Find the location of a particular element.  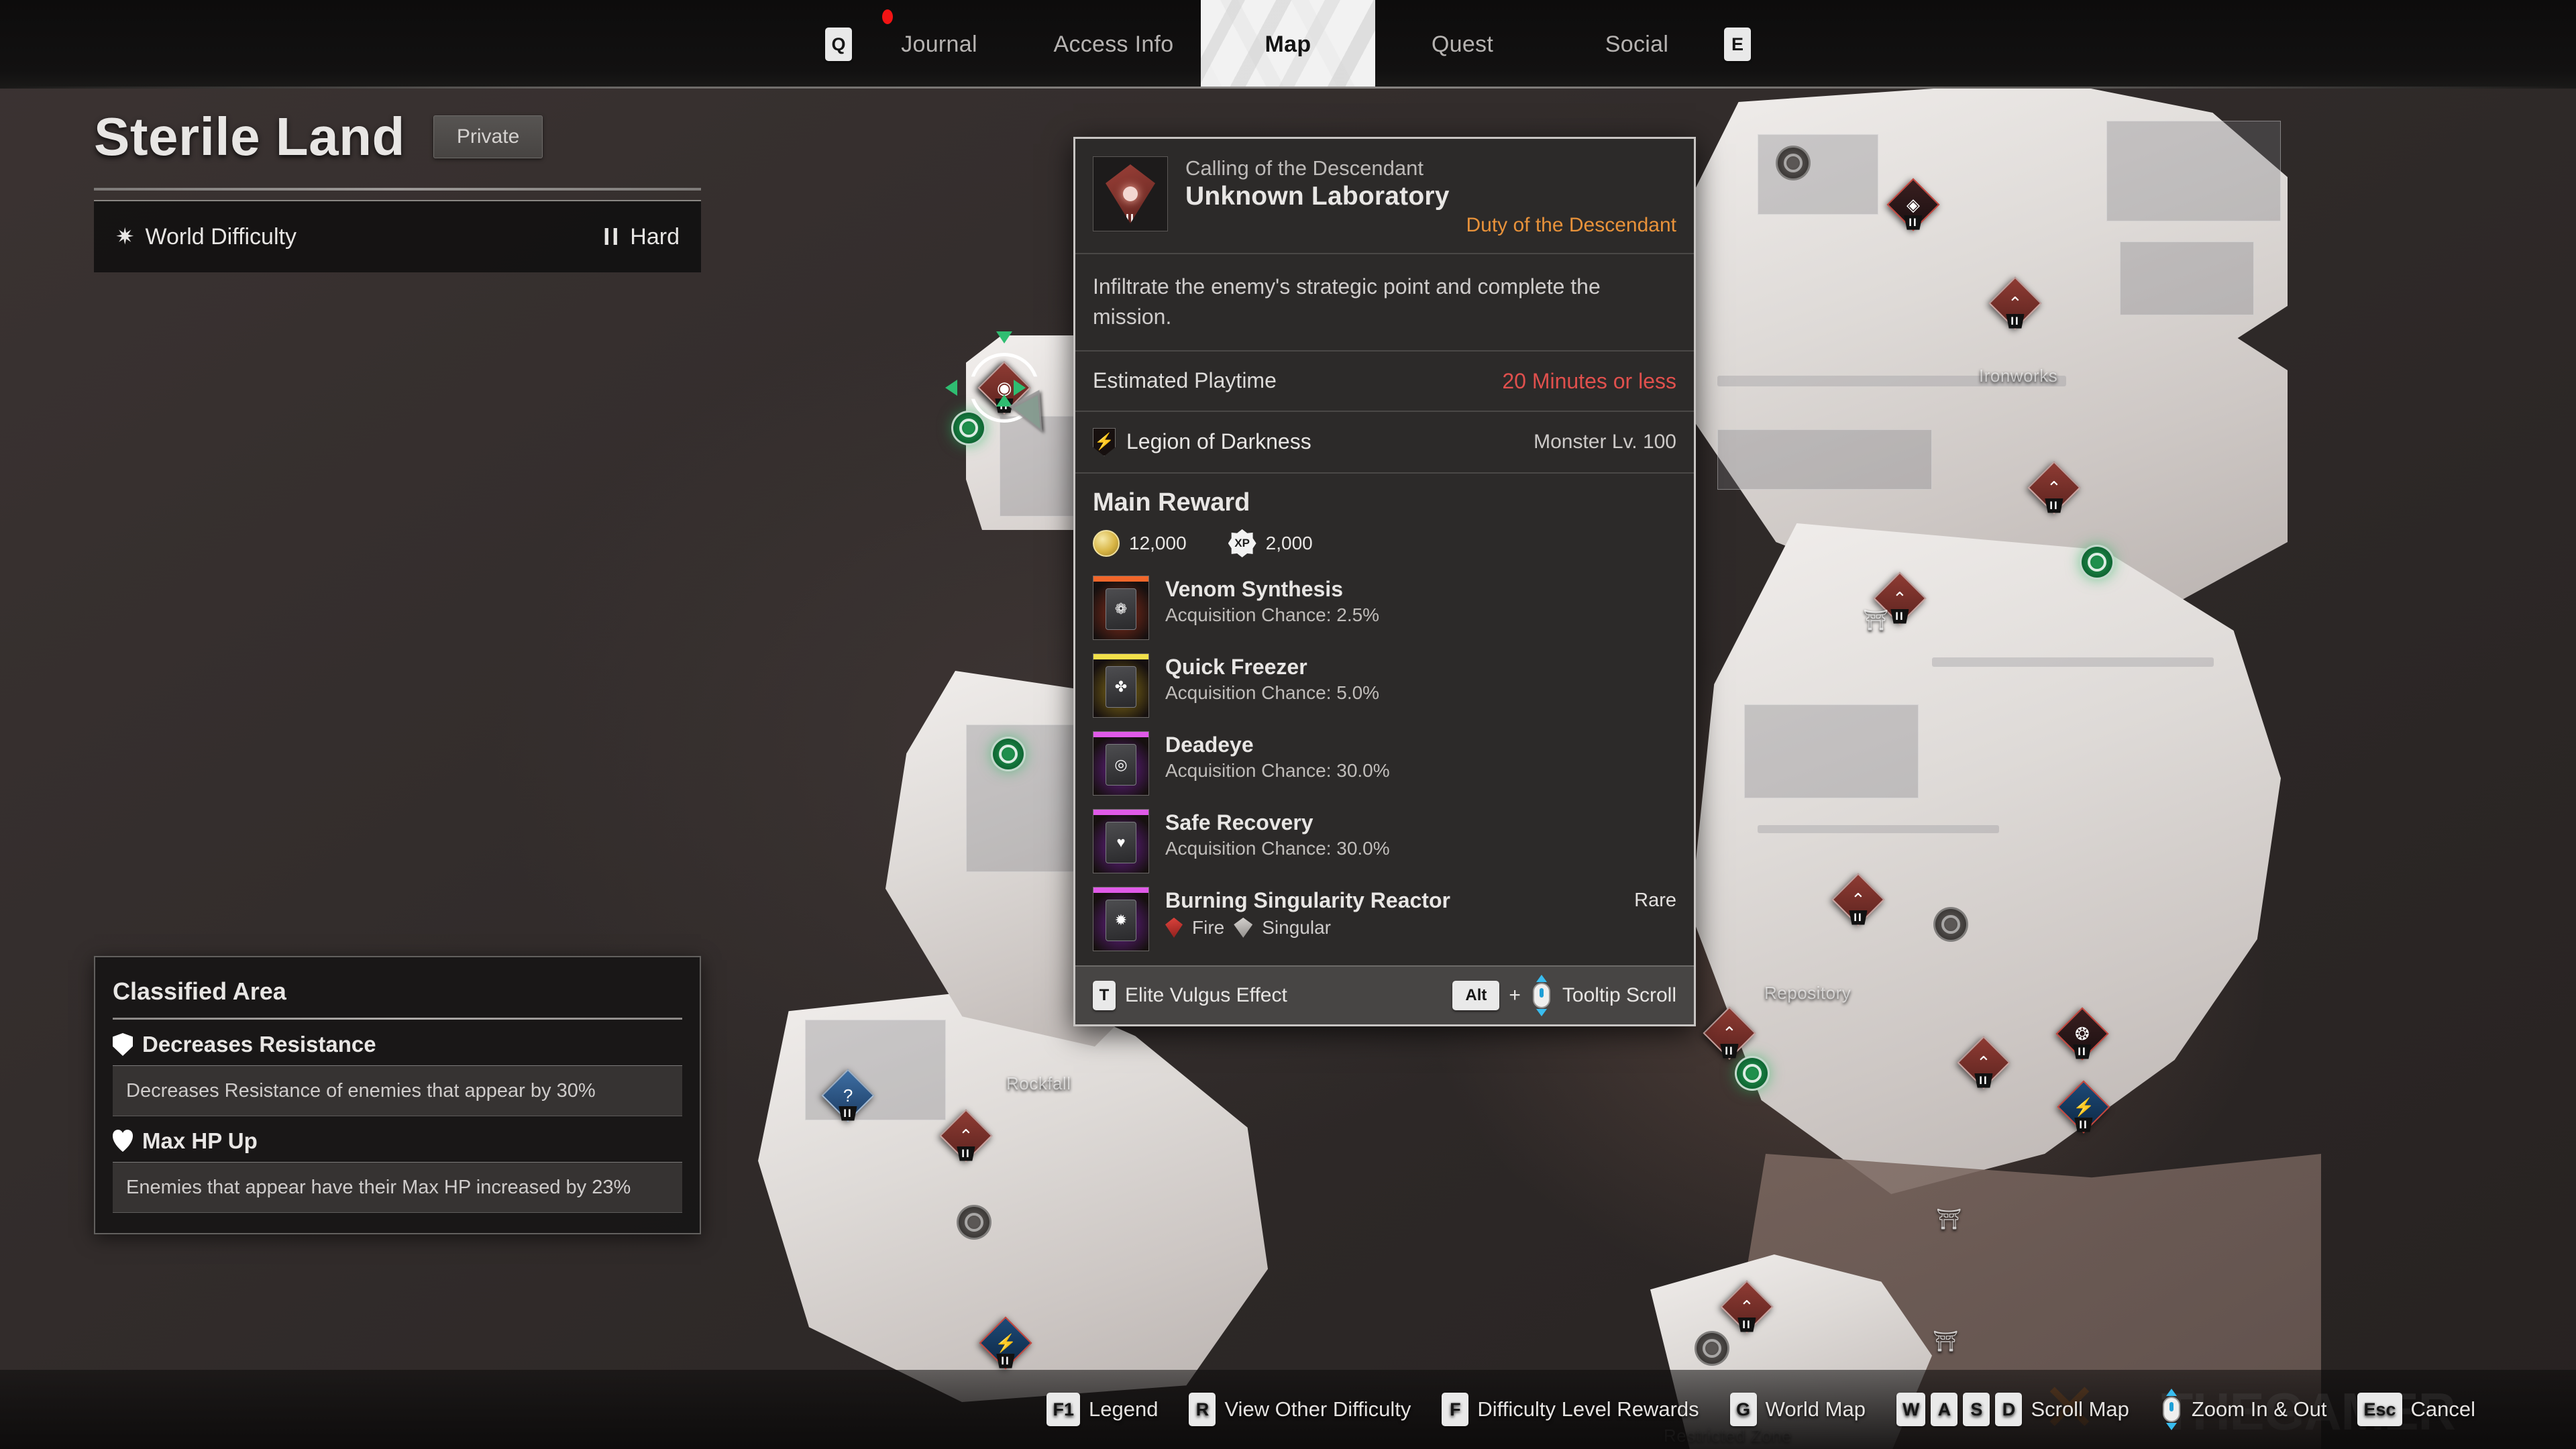

reward-item: ✤ Quick Freezer Acquisition Chance: 5.0% is located at coordinates (1384, 686).